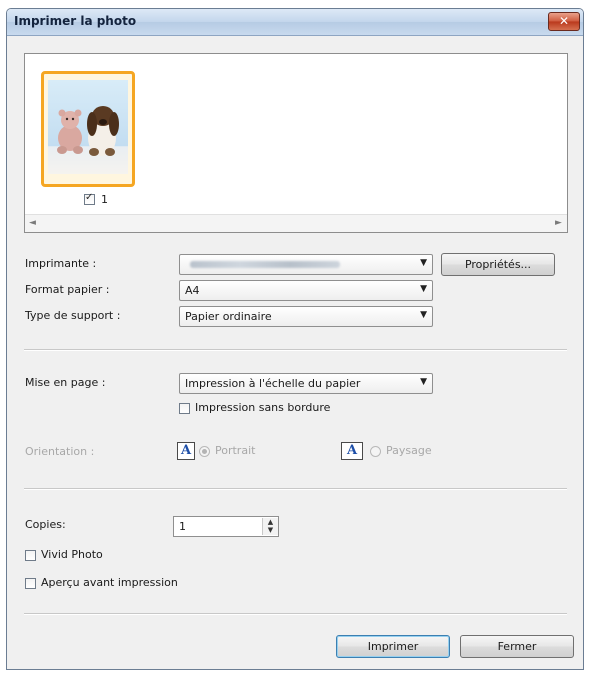  Describe the element at coordinates (89, 198) in the screenshot. I see `thumbnail-checkbox` at that location.